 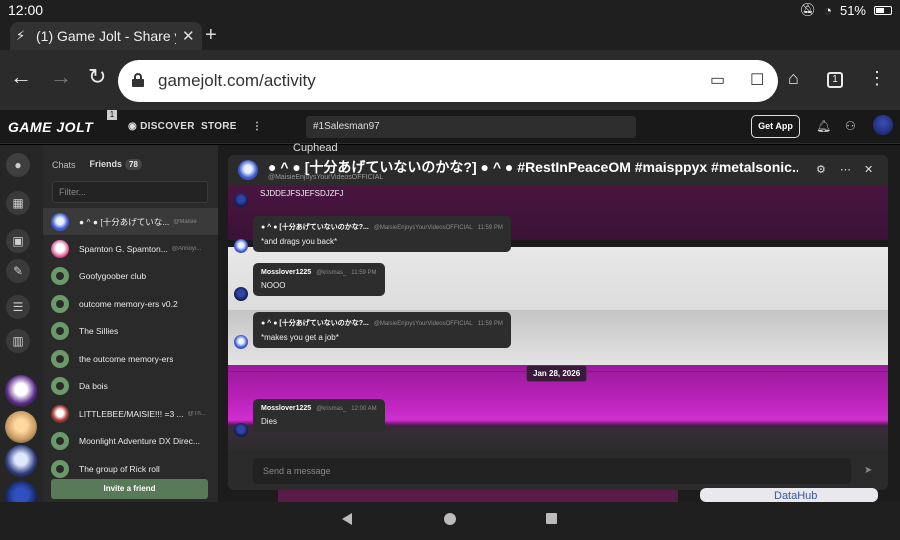 I want to click on feed-post-peek, so click(x=478, y=496).